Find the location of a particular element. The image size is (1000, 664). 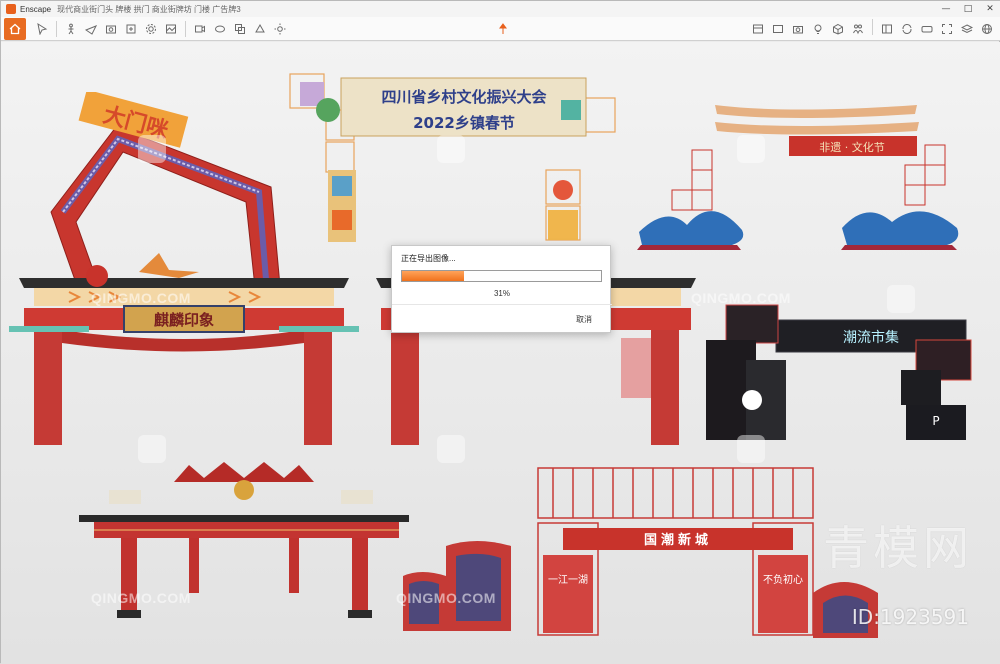

material-button is located at coordinates (260, 29).